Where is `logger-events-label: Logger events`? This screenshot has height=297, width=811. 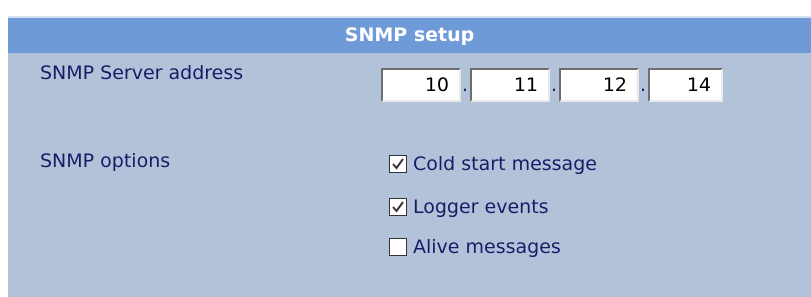
logger-events-label: Logger events is located at coordinates (481, 207).